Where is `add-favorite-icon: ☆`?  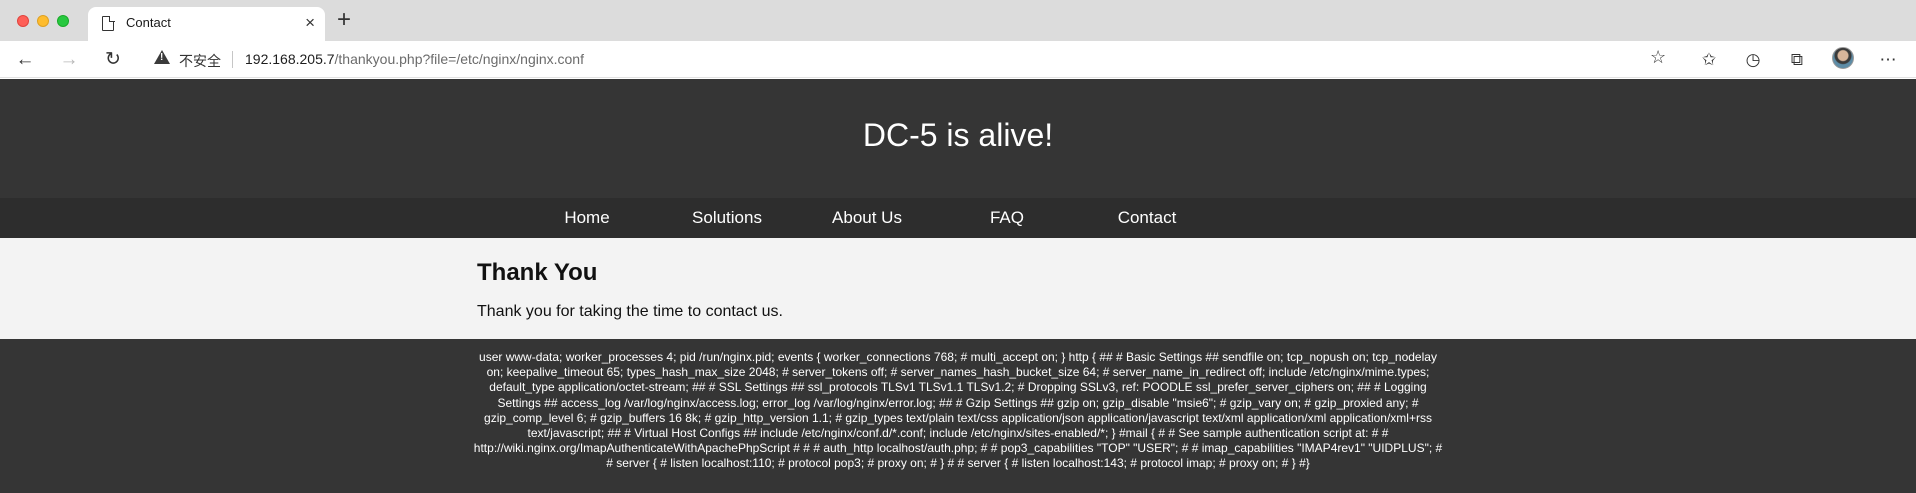
add-favorite-icon: ☆ is located at coordinates (1658, 57).